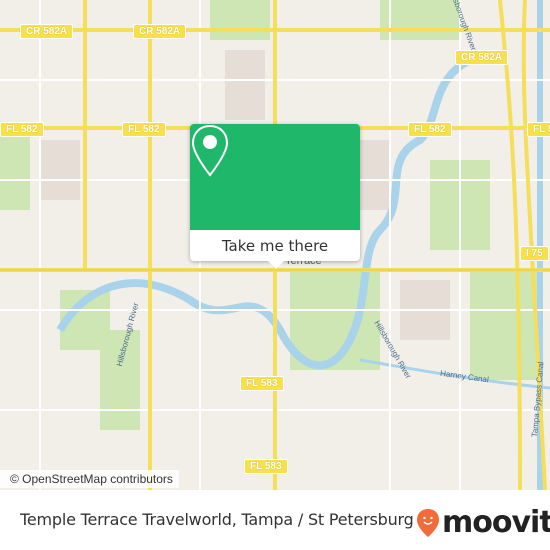  I want to click on location-popup: Take me there, so click(275, 196).